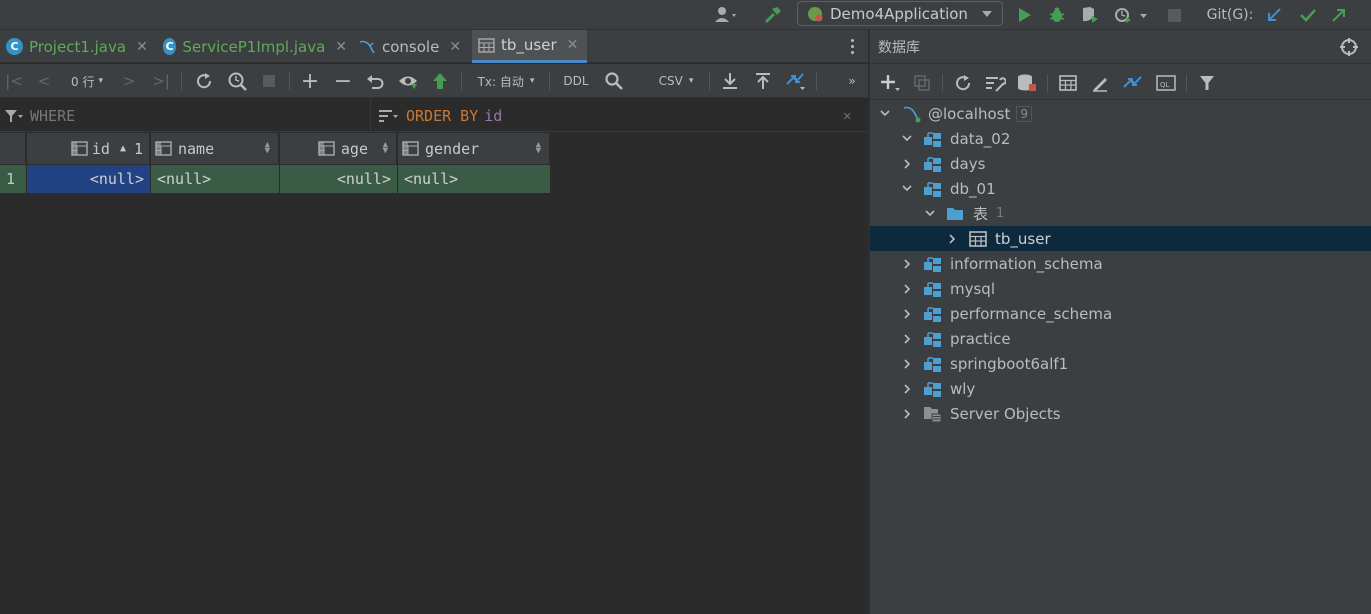 This screenshot has height=614, width=1371. What do you see at coordinates (1132, 15) in the screenshot?
I see `profile-run-button` at bounding box center [1132, 15].